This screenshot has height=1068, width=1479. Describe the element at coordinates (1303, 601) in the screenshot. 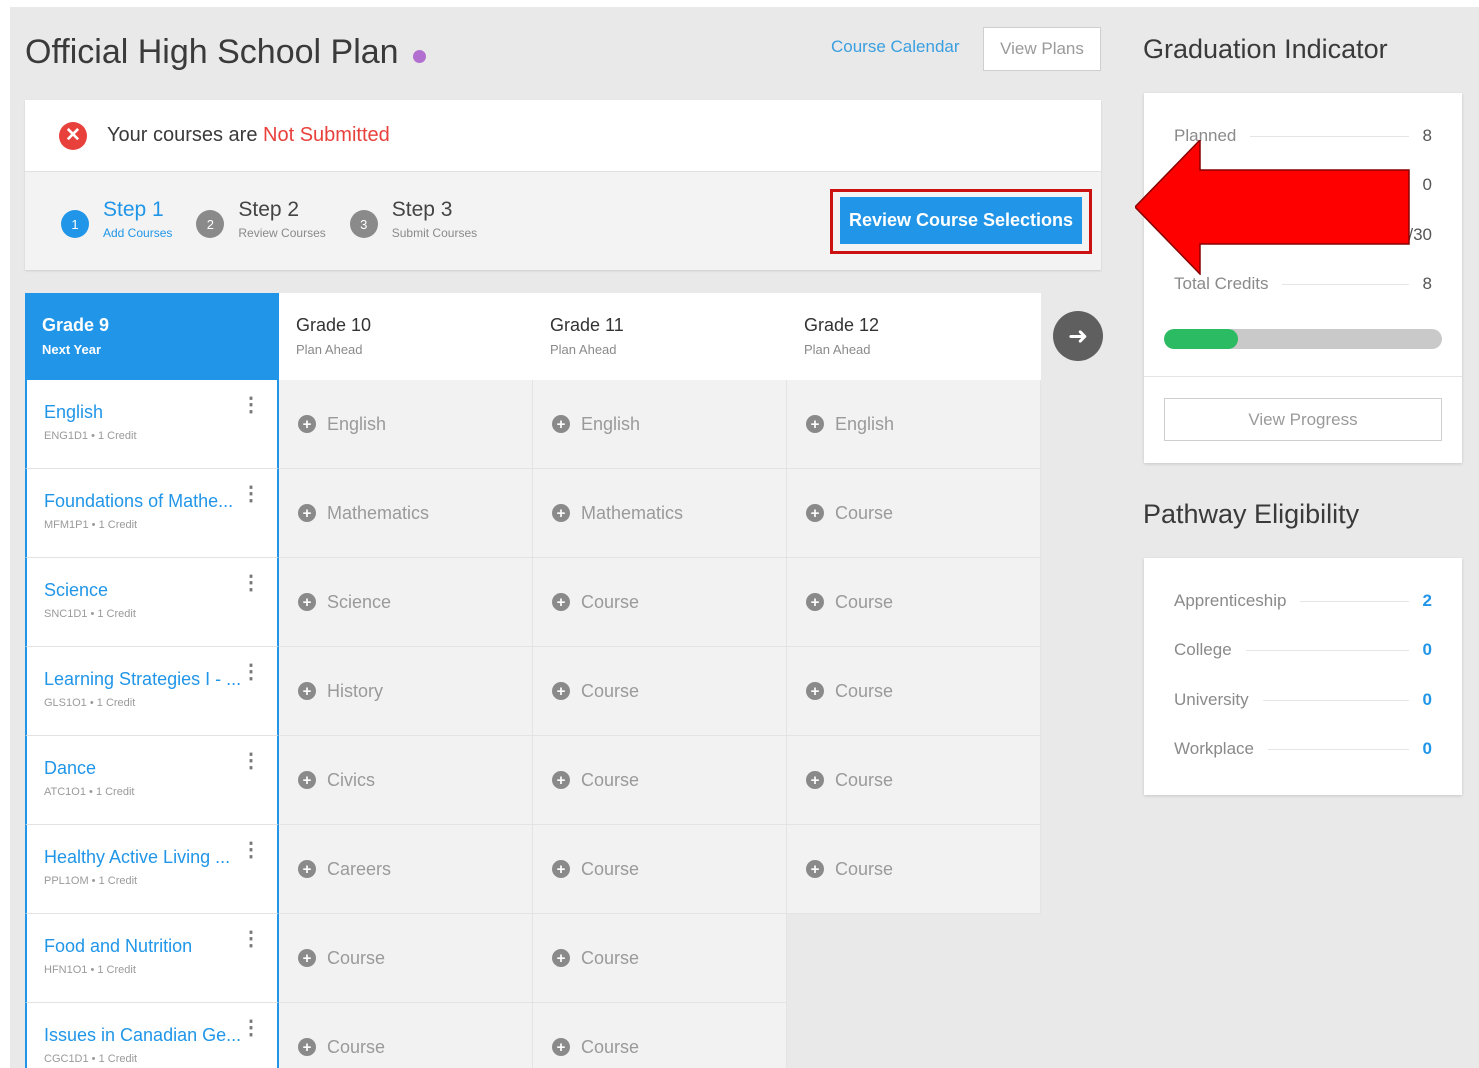

I see `pathway-item: Apprenticeship 2` at that location.